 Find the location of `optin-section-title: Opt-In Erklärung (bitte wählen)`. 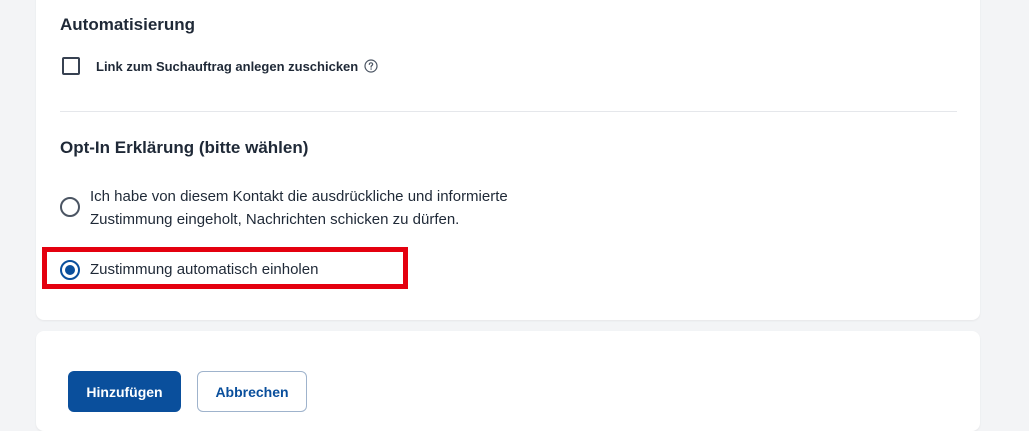

optin-section-title: Opt-In Erklärung (bitte wählen) is located at coordinates (184, 147).